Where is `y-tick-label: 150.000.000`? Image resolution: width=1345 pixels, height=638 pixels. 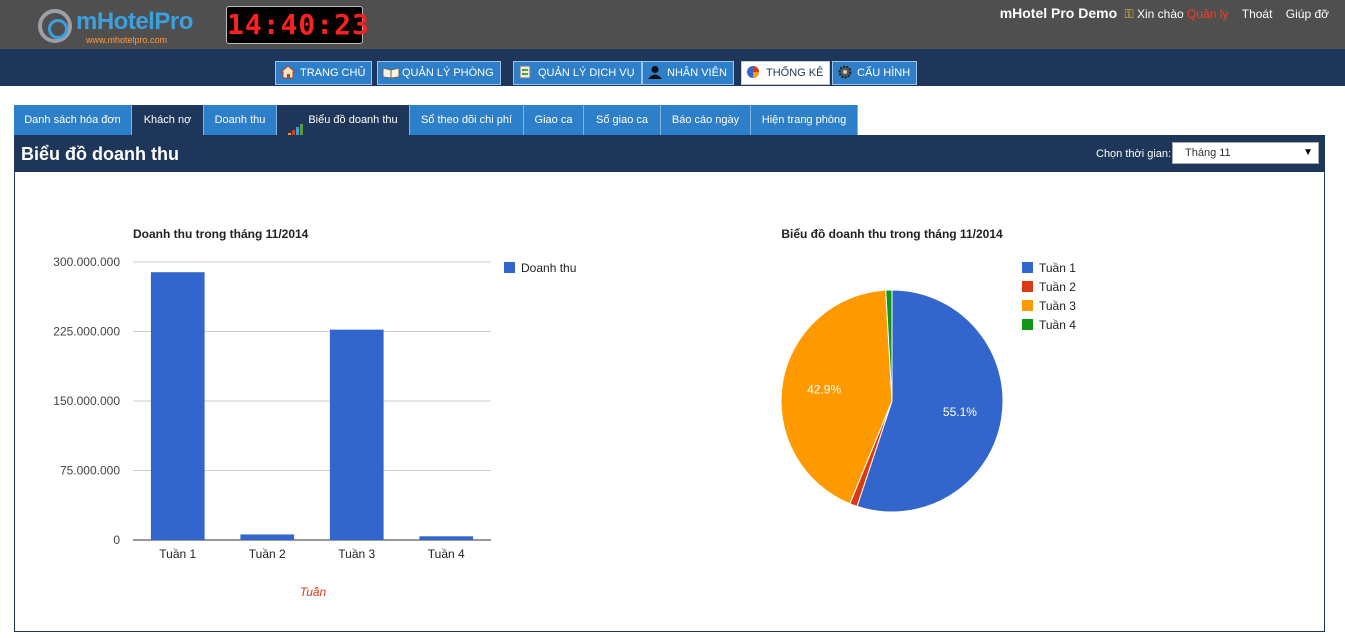 y-tick-label: 150.000.000 is located at coordinates (86, 401).